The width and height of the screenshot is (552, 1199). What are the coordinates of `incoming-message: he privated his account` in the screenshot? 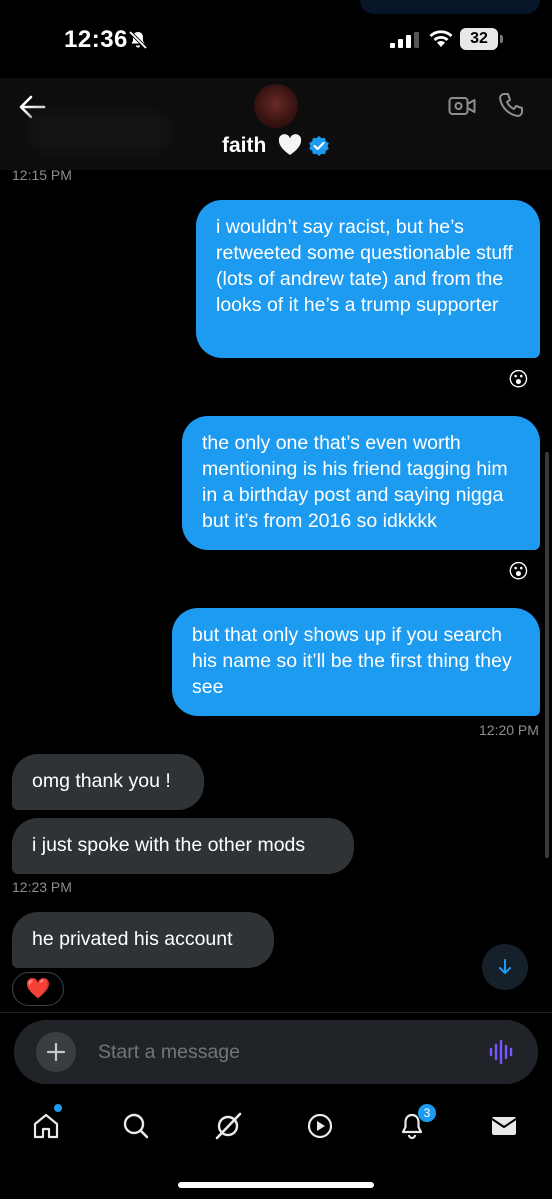 It's located at (143, 940).